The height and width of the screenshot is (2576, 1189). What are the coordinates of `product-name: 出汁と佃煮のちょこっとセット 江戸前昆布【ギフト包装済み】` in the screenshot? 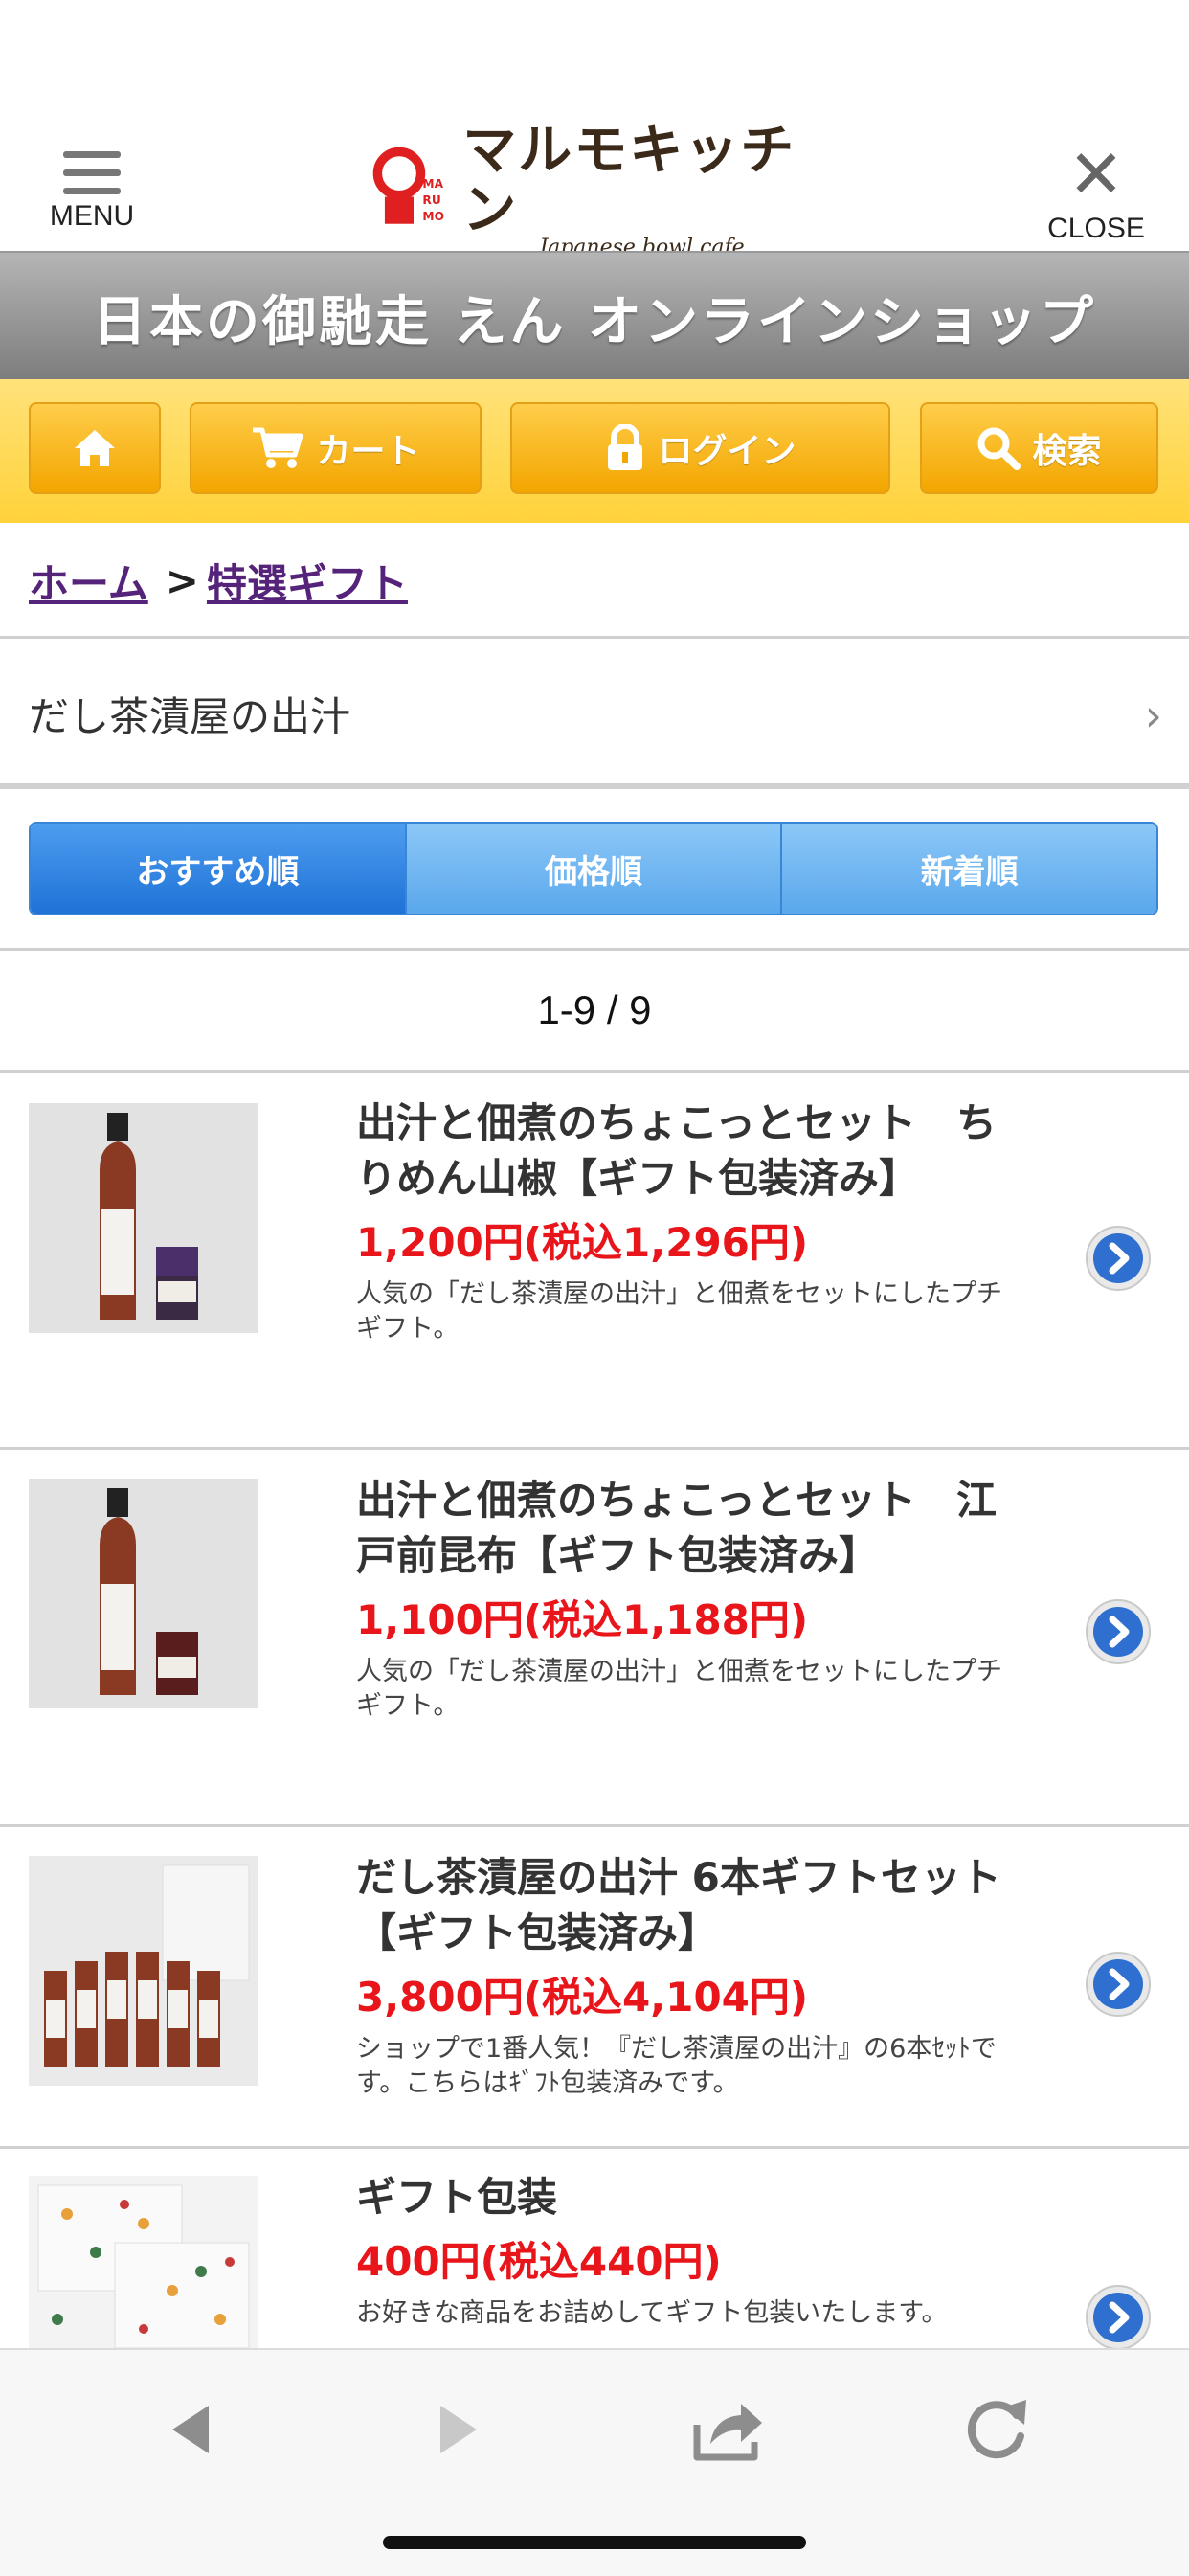 It's located at (691, 1528).